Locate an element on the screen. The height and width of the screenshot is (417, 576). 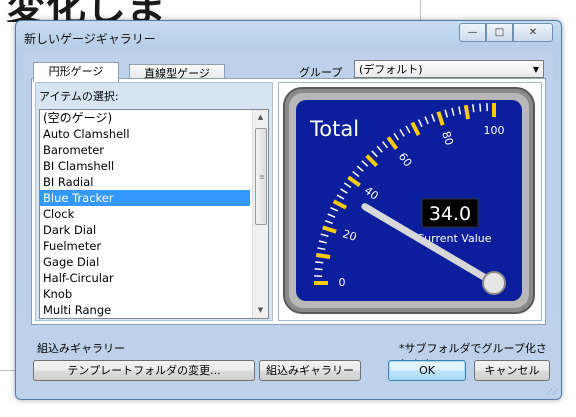
list-item: Gage Dial is located at coordinates (145, 262).